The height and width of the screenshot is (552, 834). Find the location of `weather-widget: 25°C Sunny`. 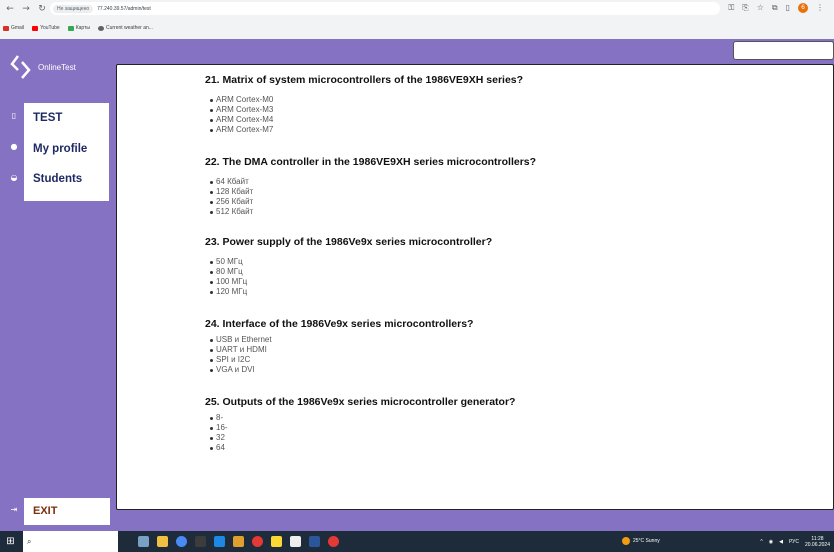

weather-widget: 25°C Sunny is located at coordinates (641, 541).